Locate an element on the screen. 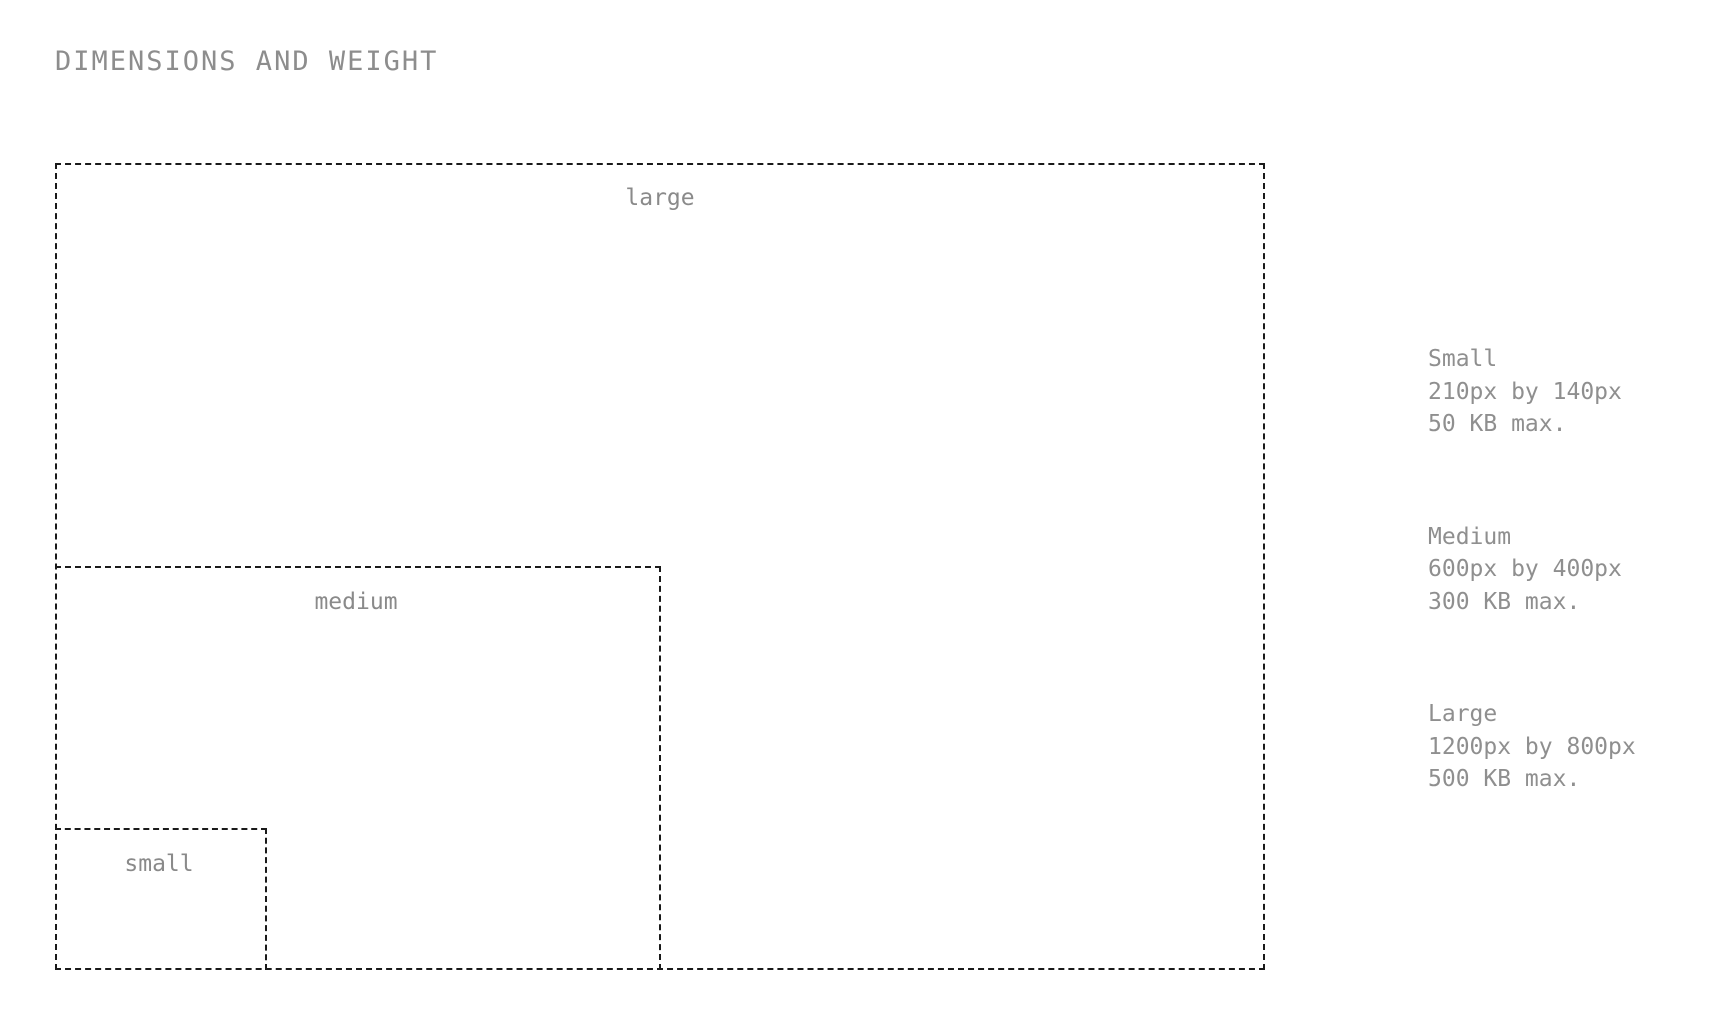  spec-large: Large 1200px by 800px 500 KB max. is located at coordinates (1532, 747).